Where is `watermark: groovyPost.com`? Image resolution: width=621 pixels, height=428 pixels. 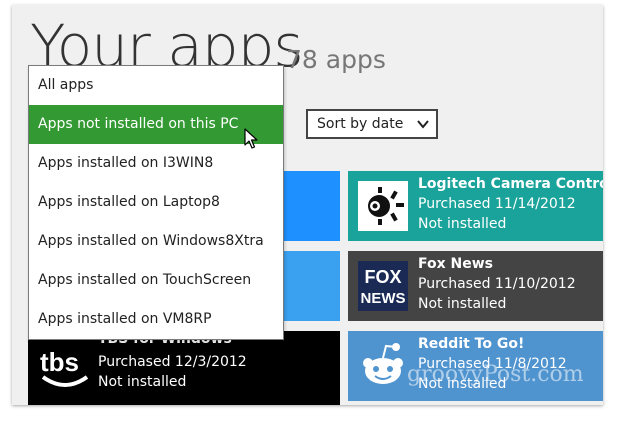
watermark: groovyPost.com is located at coordinates (495, 374).